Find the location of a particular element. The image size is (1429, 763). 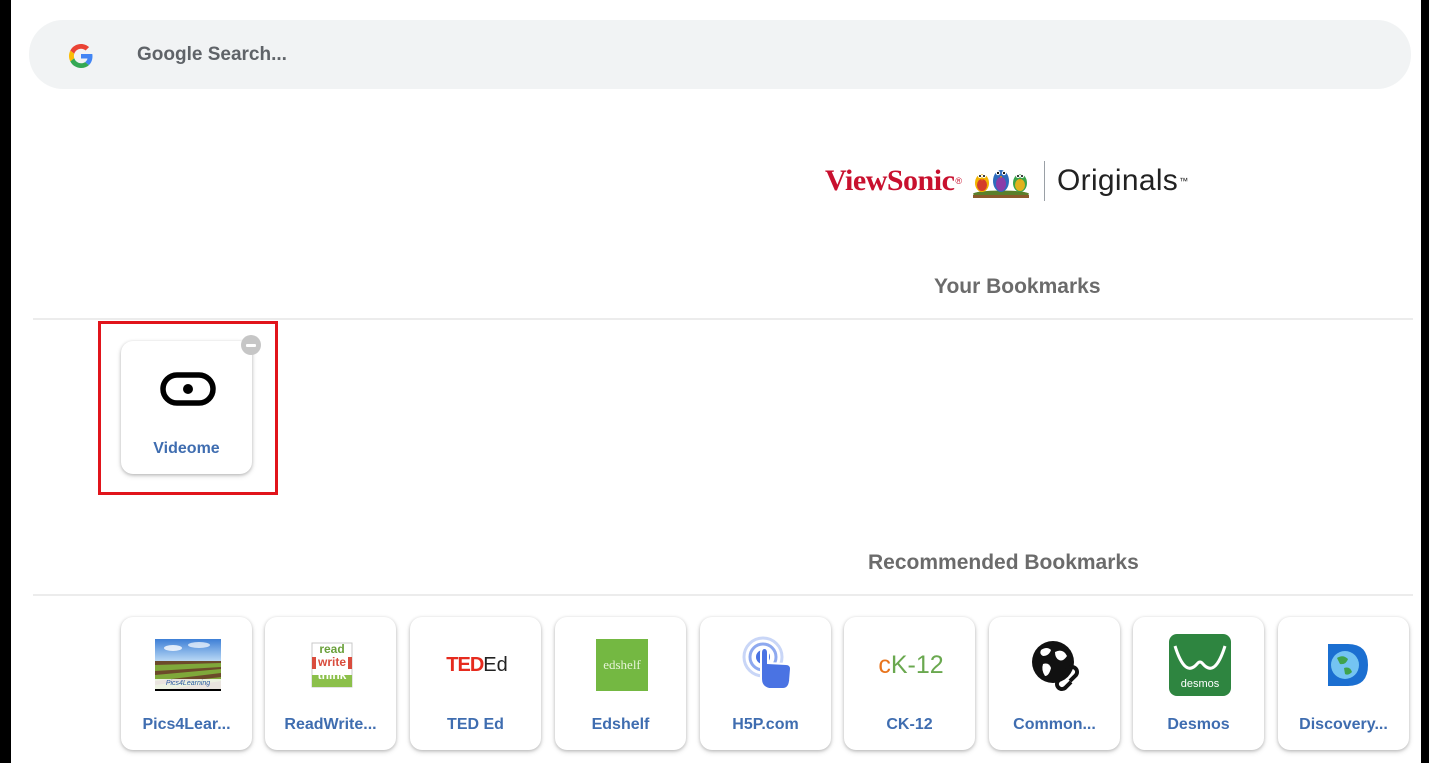

recommended-tile-desmos: desmos Desmos is located at coordinates (1198, 683).